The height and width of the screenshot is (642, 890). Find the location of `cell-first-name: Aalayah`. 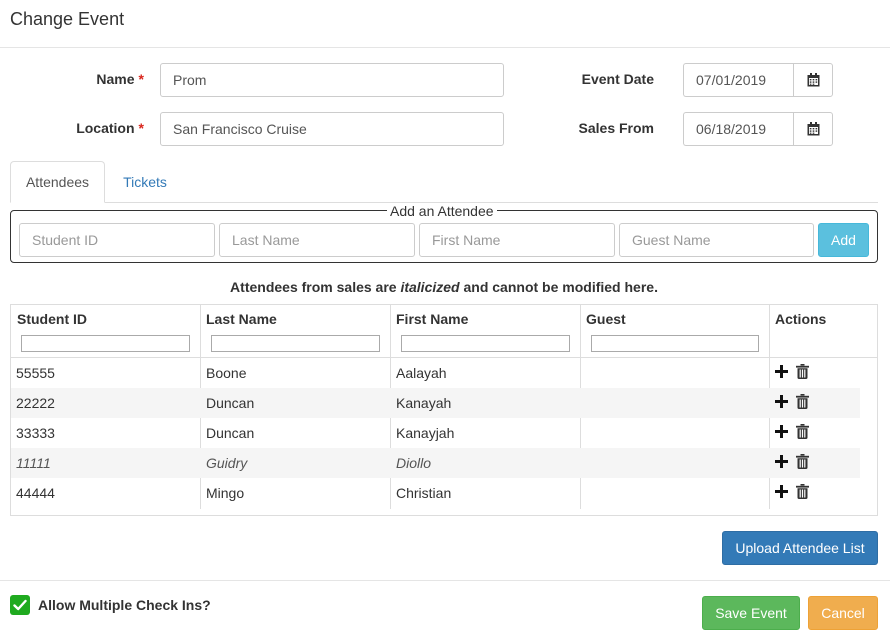

cell-first-name: Aalayah is located at coordinates (421, 373).